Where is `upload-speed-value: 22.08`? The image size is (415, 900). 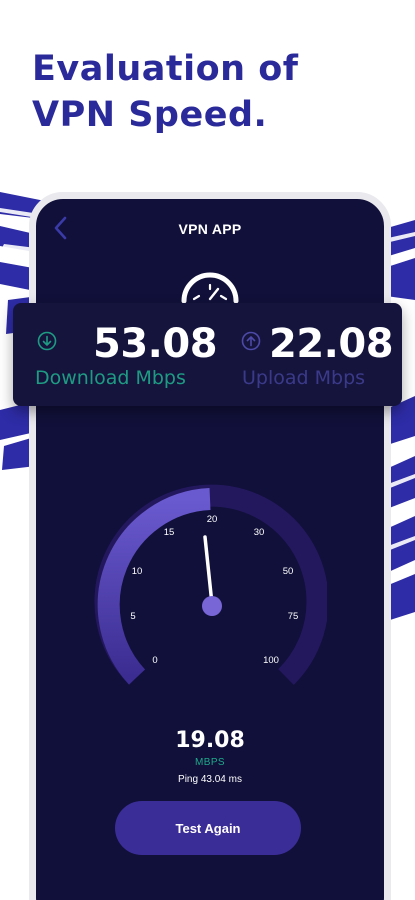
upload-speed-value: 22.08 is located at coordinates (331, 344).